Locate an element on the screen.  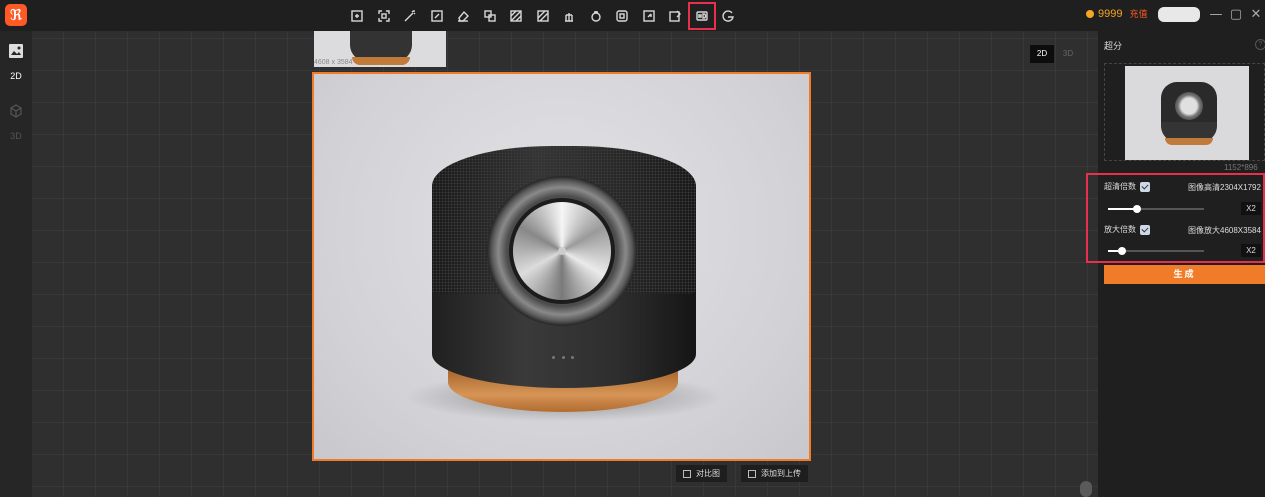
image-icon is located at coordinates (16, 51).